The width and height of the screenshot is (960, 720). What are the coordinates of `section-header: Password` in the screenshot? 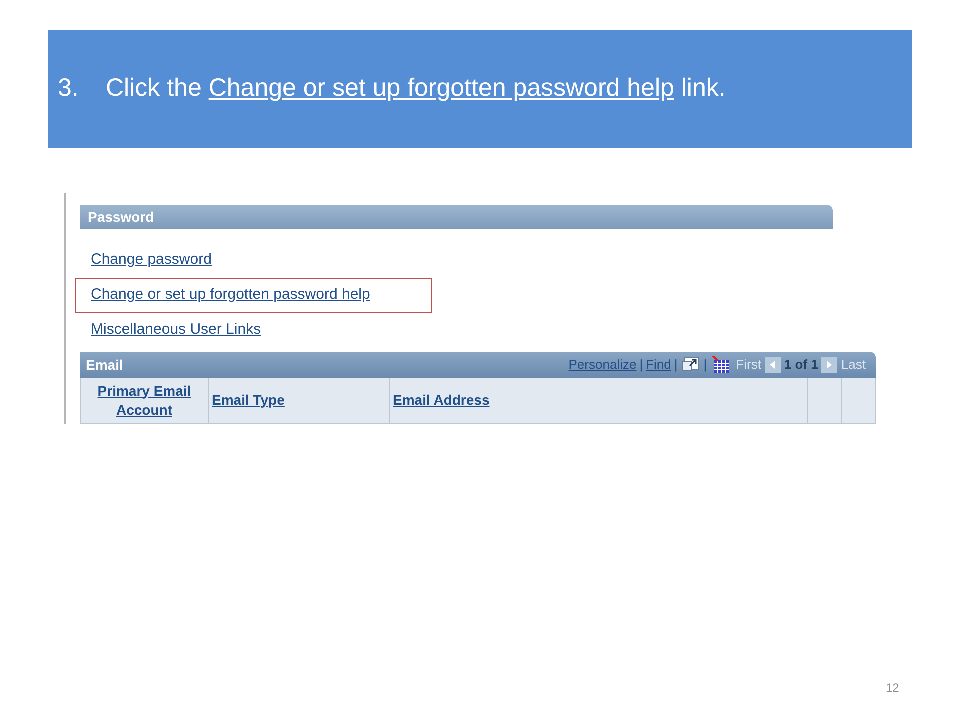 It's located at (456, 217).